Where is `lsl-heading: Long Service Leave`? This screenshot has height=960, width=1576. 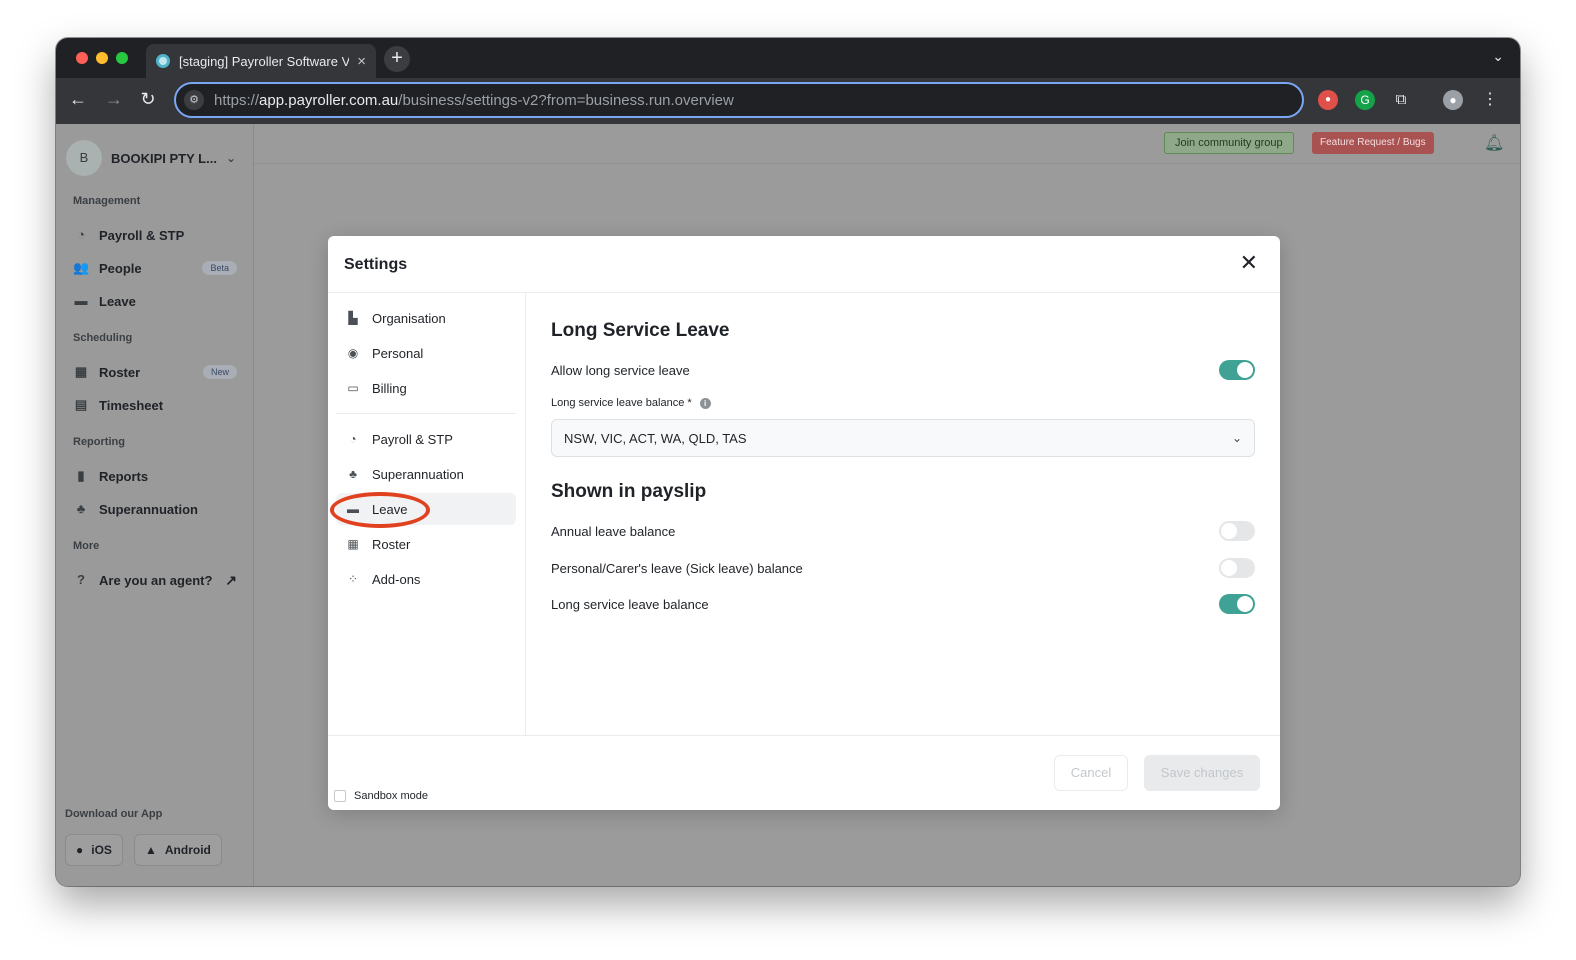 lsl-heading: Long Service Leave is located at coordinates (640, 330).